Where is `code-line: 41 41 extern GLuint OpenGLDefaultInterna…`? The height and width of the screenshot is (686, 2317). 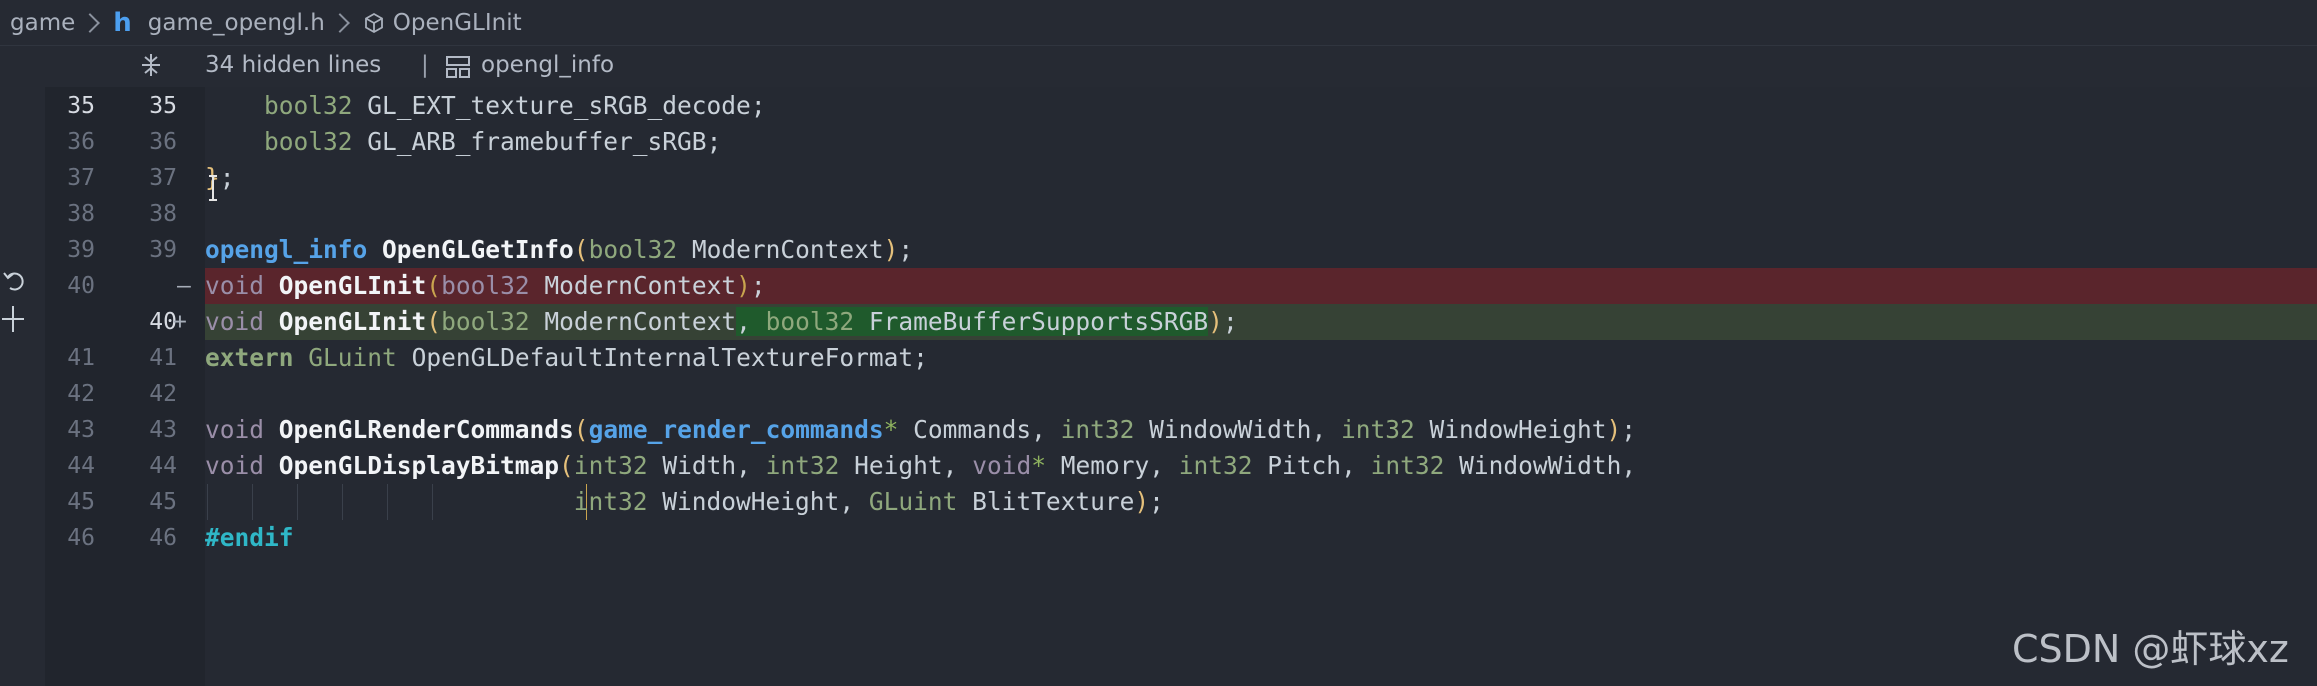 code-line: 41 41 extern GLuint OpenGLDefaultInterna… is located at coordinates (1181, 358).